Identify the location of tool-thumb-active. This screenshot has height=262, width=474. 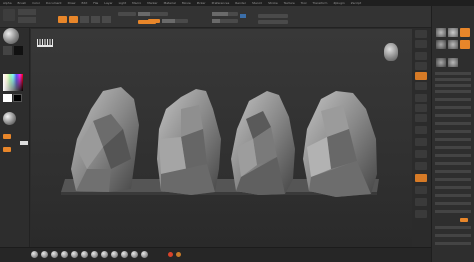
(465, 32).